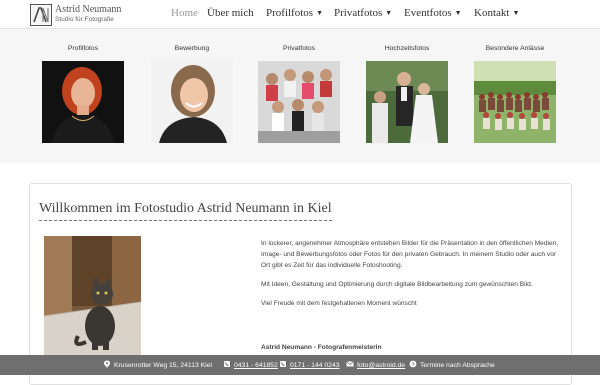  I want to click on gallery-label: Besondere Anlässe, so click(515, 48).